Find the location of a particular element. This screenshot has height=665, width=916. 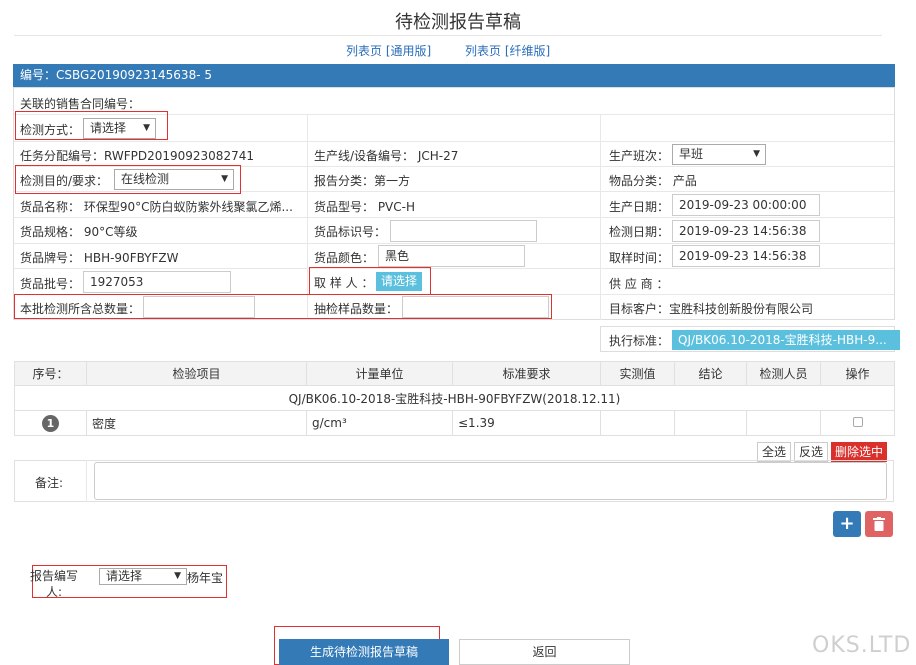

row-no-badge: 1 is located at coordinates (50, 423).